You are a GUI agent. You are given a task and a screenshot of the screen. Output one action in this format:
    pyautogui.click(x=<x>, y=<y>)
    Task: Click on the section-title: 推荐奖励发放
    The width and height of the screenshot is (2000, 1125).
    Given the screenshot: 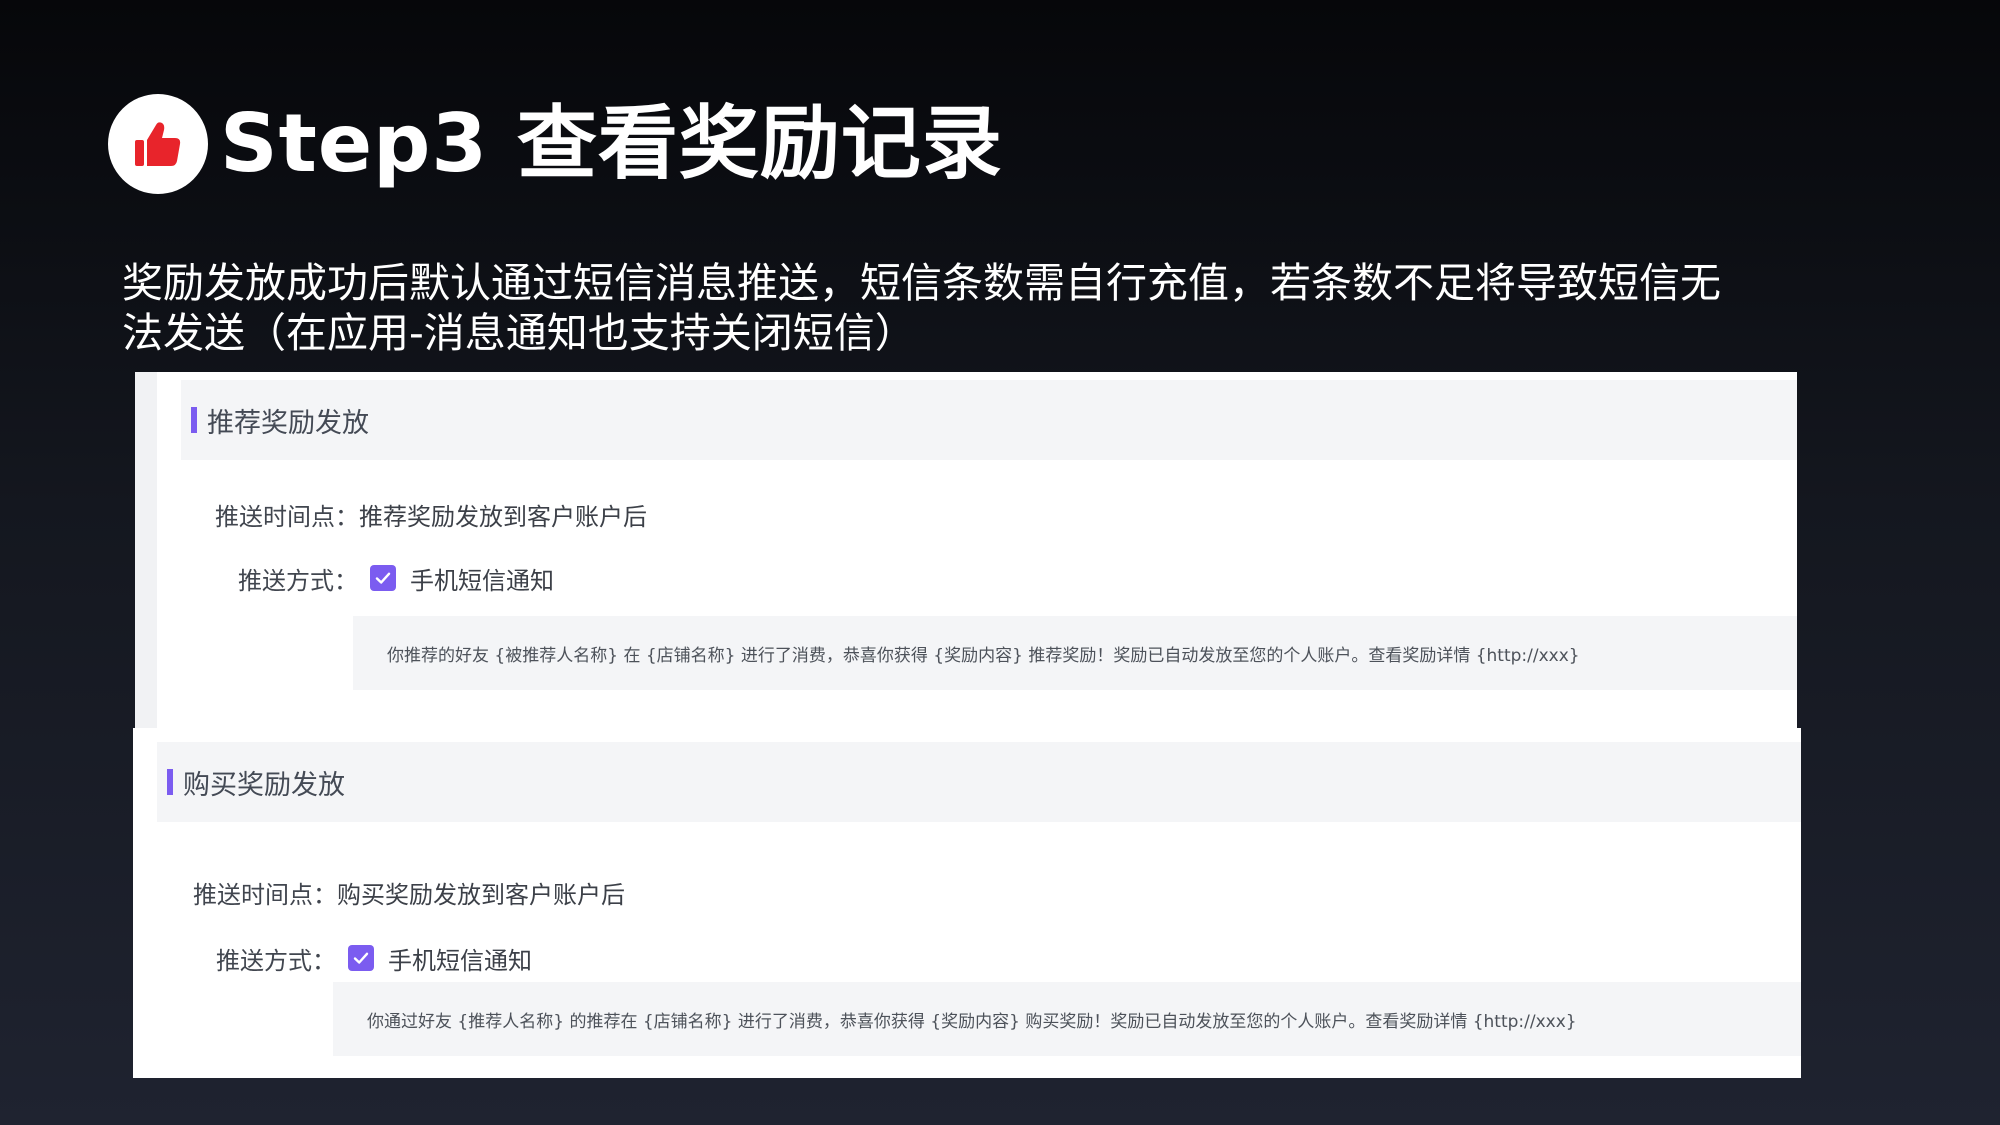 What is the action you would take?
    pyautogui.click(x=288, y=423)
    